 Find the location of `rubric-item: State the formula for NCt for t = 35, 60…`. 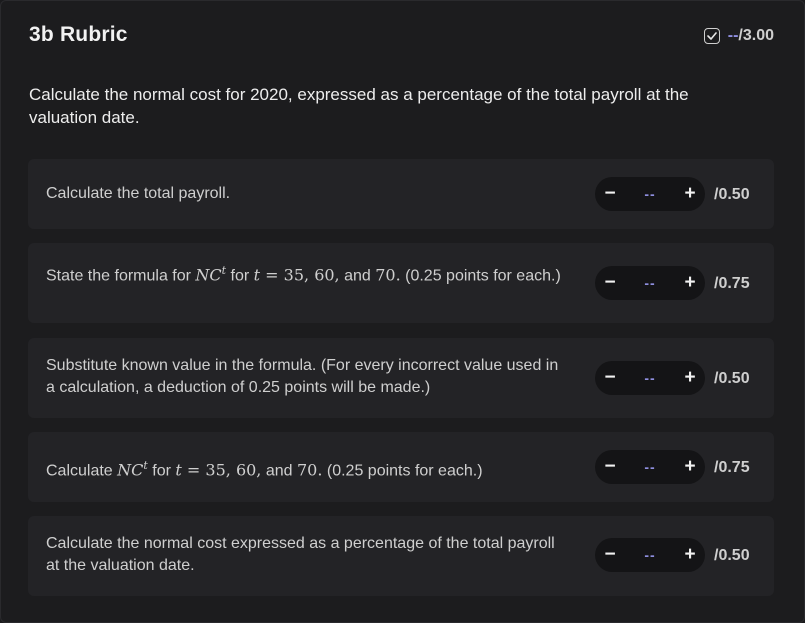

rubric-item: State the formula for NCt for t = 35, 60… is located at coordinates (401, 283).